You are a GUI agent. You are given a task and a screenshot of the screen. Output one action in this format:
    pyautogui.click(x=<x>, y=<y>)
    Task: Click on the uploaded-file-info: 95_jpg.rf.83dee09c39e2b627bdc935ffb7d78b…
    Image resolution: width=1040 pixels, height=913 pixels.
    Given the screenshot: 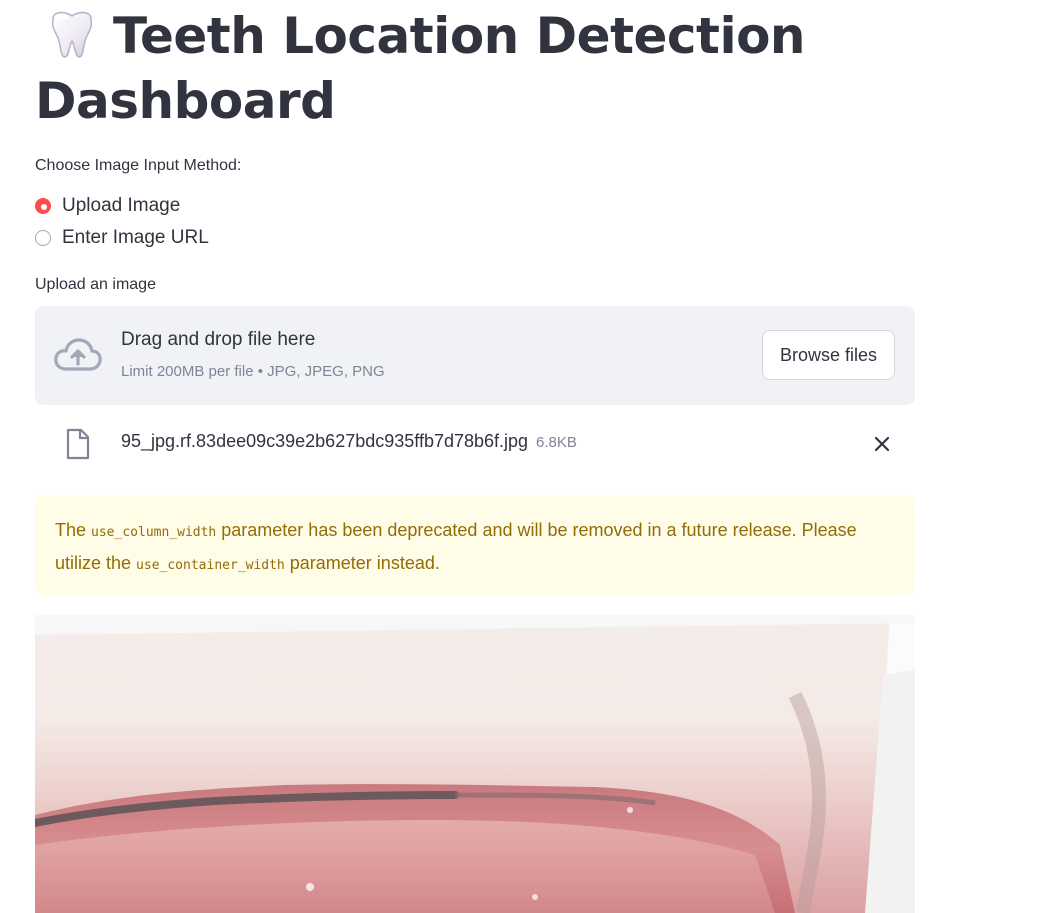 What is the action you would take?
    pyautogui.click(x=349, y=441)
    